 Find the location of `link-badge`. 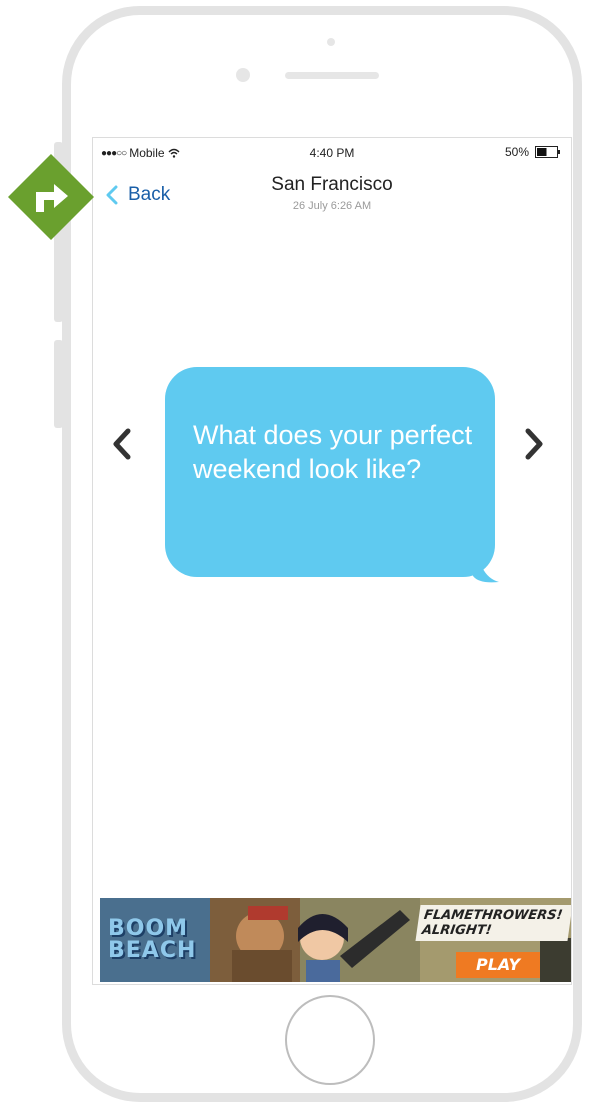

link-badge is located at coordinates (51, 197).